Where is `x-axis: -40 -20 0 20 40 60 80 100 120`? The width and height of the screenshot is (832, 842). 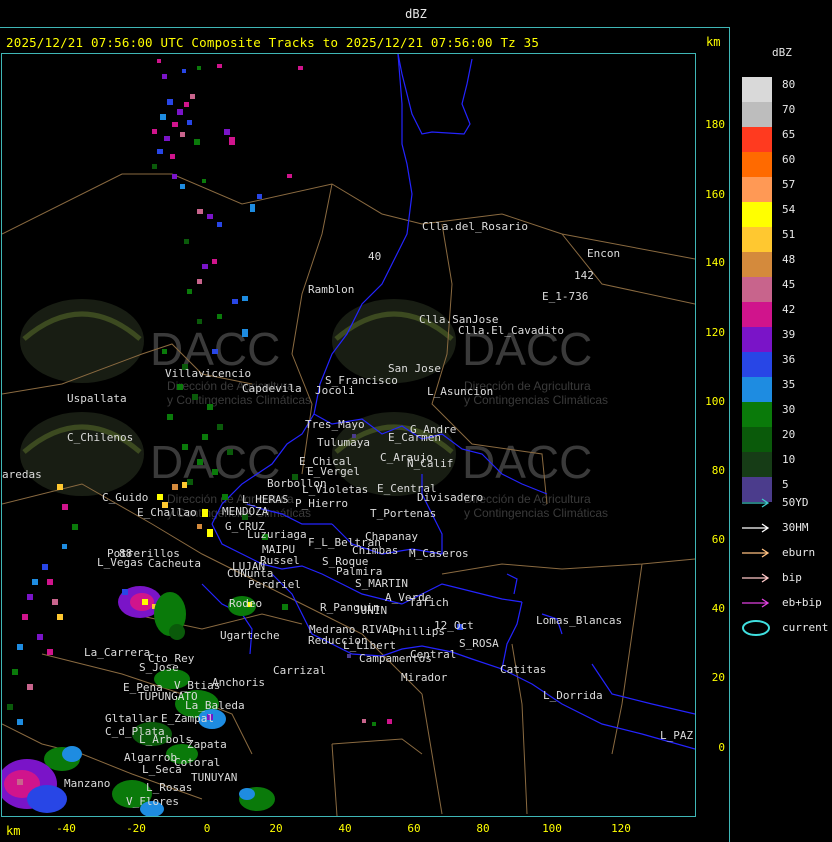 x-axis: -40 -20 0 20 40 60 80 100 120 is located at coordinates (348, 829).